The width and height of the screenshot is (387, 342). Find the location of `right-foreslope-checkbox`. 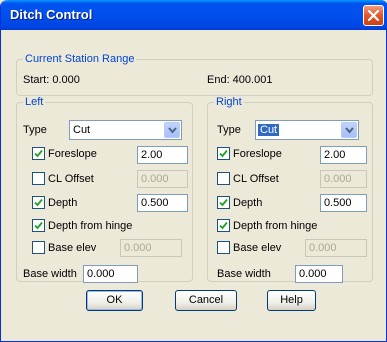

right-foreslope-checkbox is located at coordinates (223, 153).